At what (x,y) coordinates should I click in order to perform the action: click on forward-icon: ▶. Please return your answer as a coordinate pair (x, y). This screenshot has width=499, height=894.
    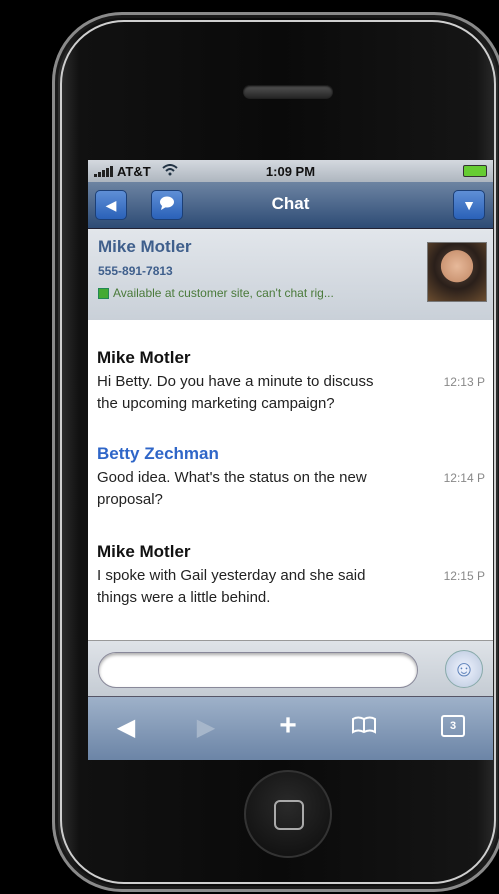
    Looking at the image, I should click on (206, 727).